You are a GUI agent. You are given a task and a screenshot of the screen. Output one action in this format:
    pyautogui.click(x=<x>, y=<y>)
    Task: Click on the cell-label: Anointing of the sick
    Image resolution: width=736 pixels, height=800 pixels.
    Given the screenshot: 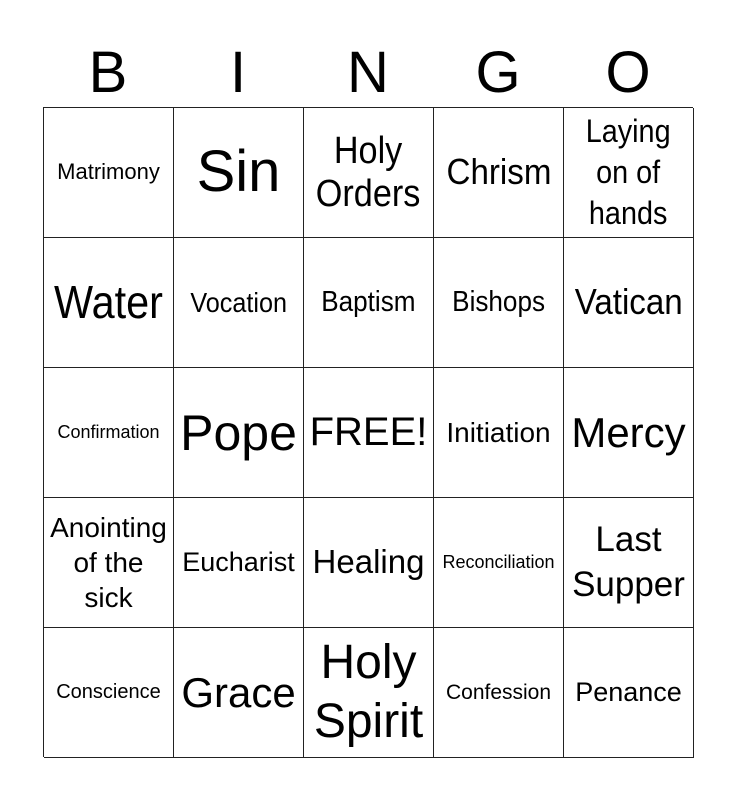 What is the action you would take?
    pyautogui.click(x=108, y=562)
    